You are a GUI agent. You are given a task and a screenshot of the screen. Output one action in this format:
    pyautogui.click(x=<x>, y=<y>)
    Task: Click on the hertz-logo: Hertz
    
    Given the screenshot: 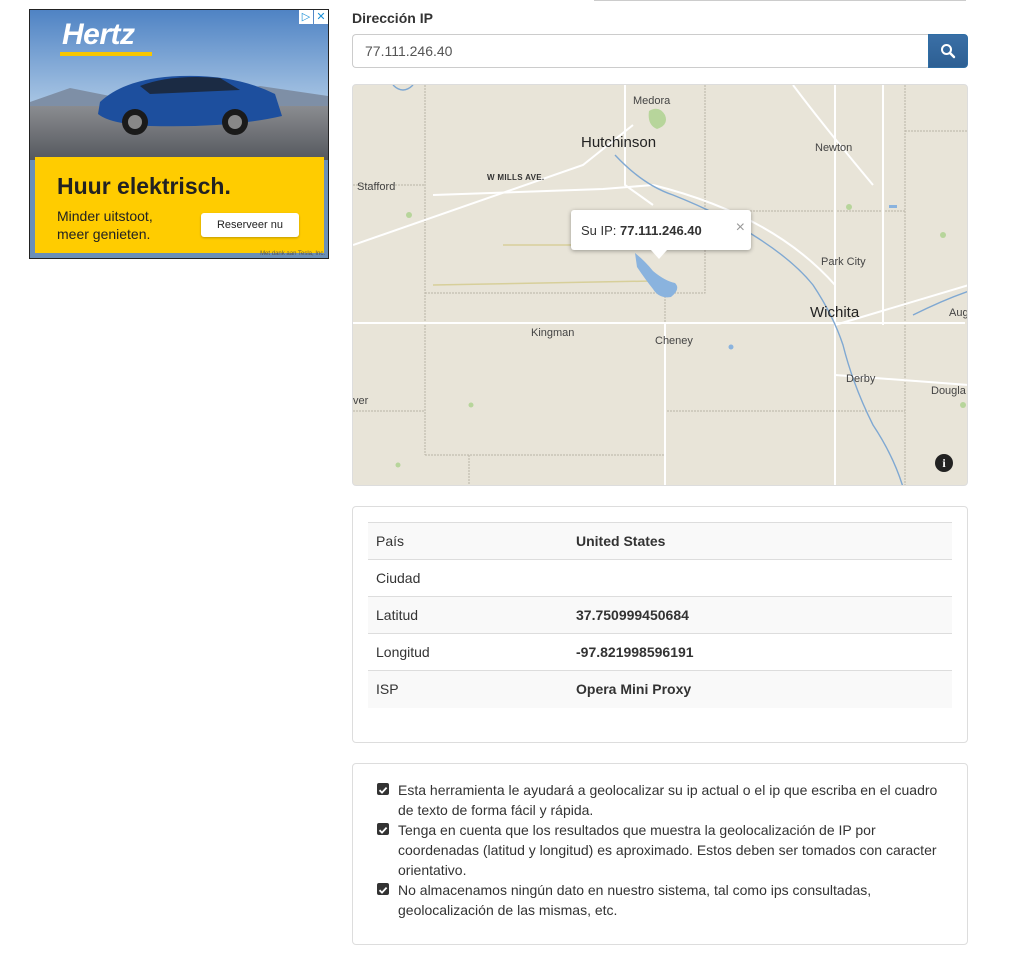 What is the action you would take?
    pyautogui.click(x=98, y=34)
    